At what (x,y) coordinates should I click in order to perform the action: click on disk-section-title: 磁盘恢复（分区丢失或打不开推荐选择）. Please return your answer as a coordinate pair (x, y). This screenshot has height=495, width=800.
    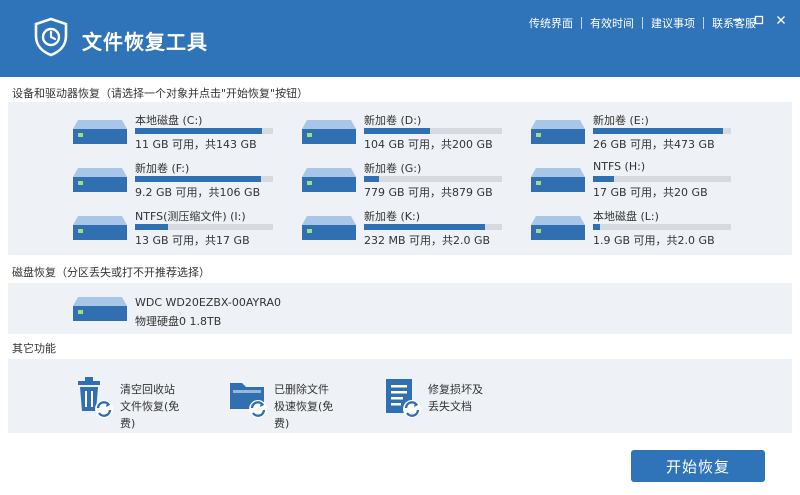
    Looking at the image, I should click on (111, 272).